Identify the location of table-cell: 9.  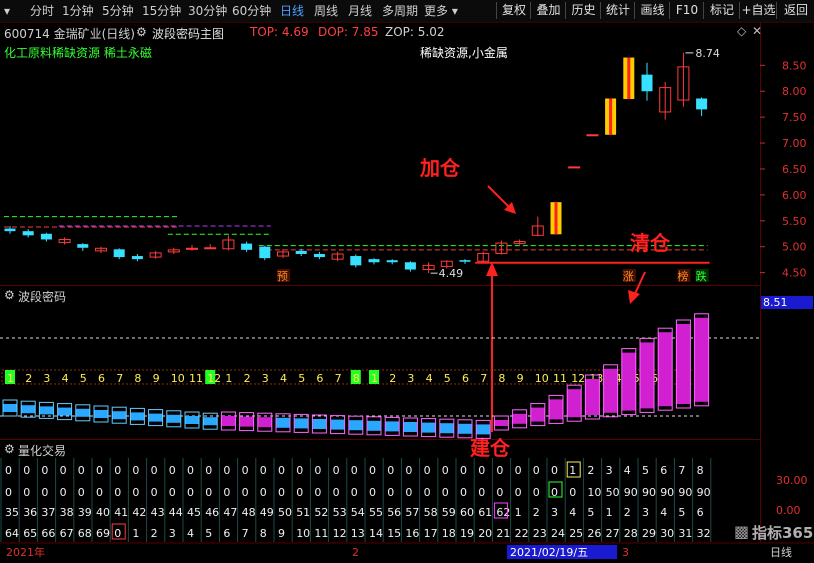
(281, 533).